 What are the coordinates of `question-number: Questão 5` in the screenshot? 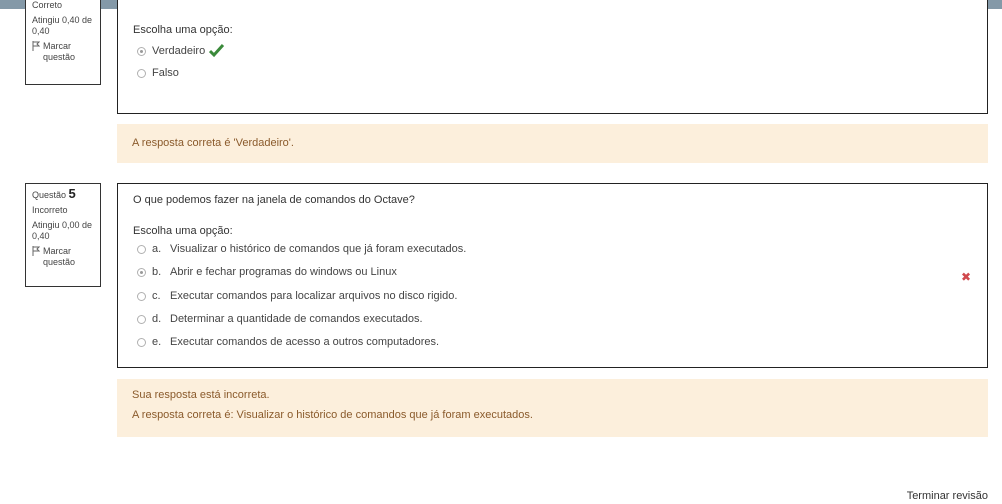 It's located at (63, 193).